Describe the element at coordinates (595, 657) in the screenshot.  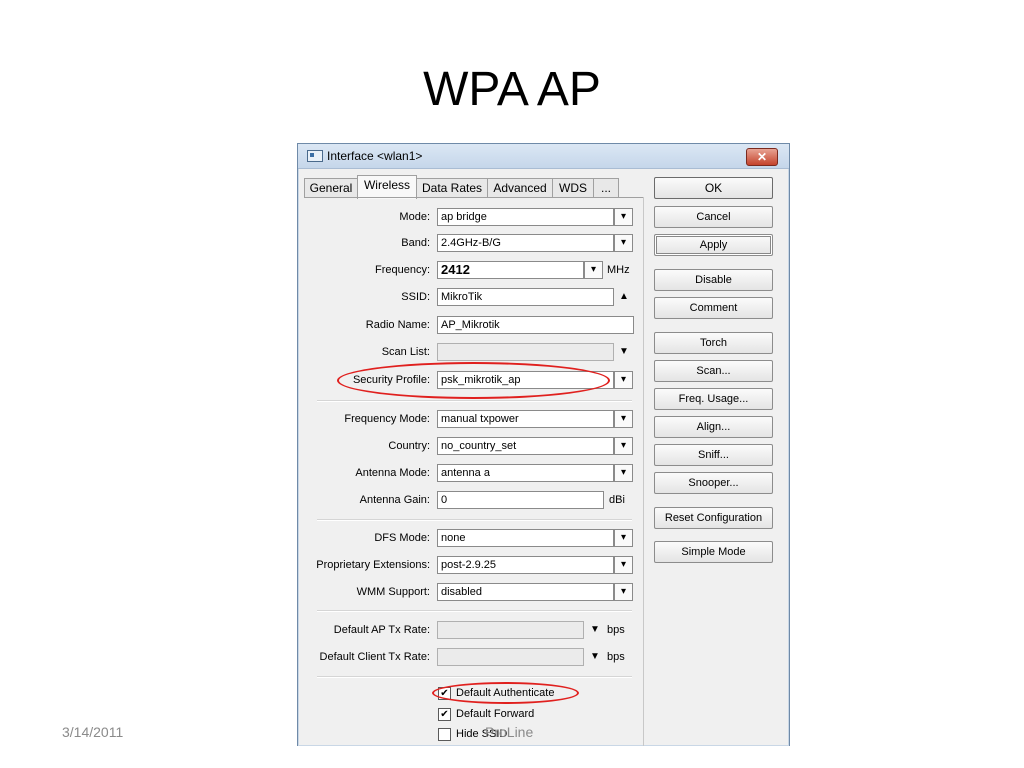
I see `default-client-tx-rate-dropdown-icon: ▼` at that location.